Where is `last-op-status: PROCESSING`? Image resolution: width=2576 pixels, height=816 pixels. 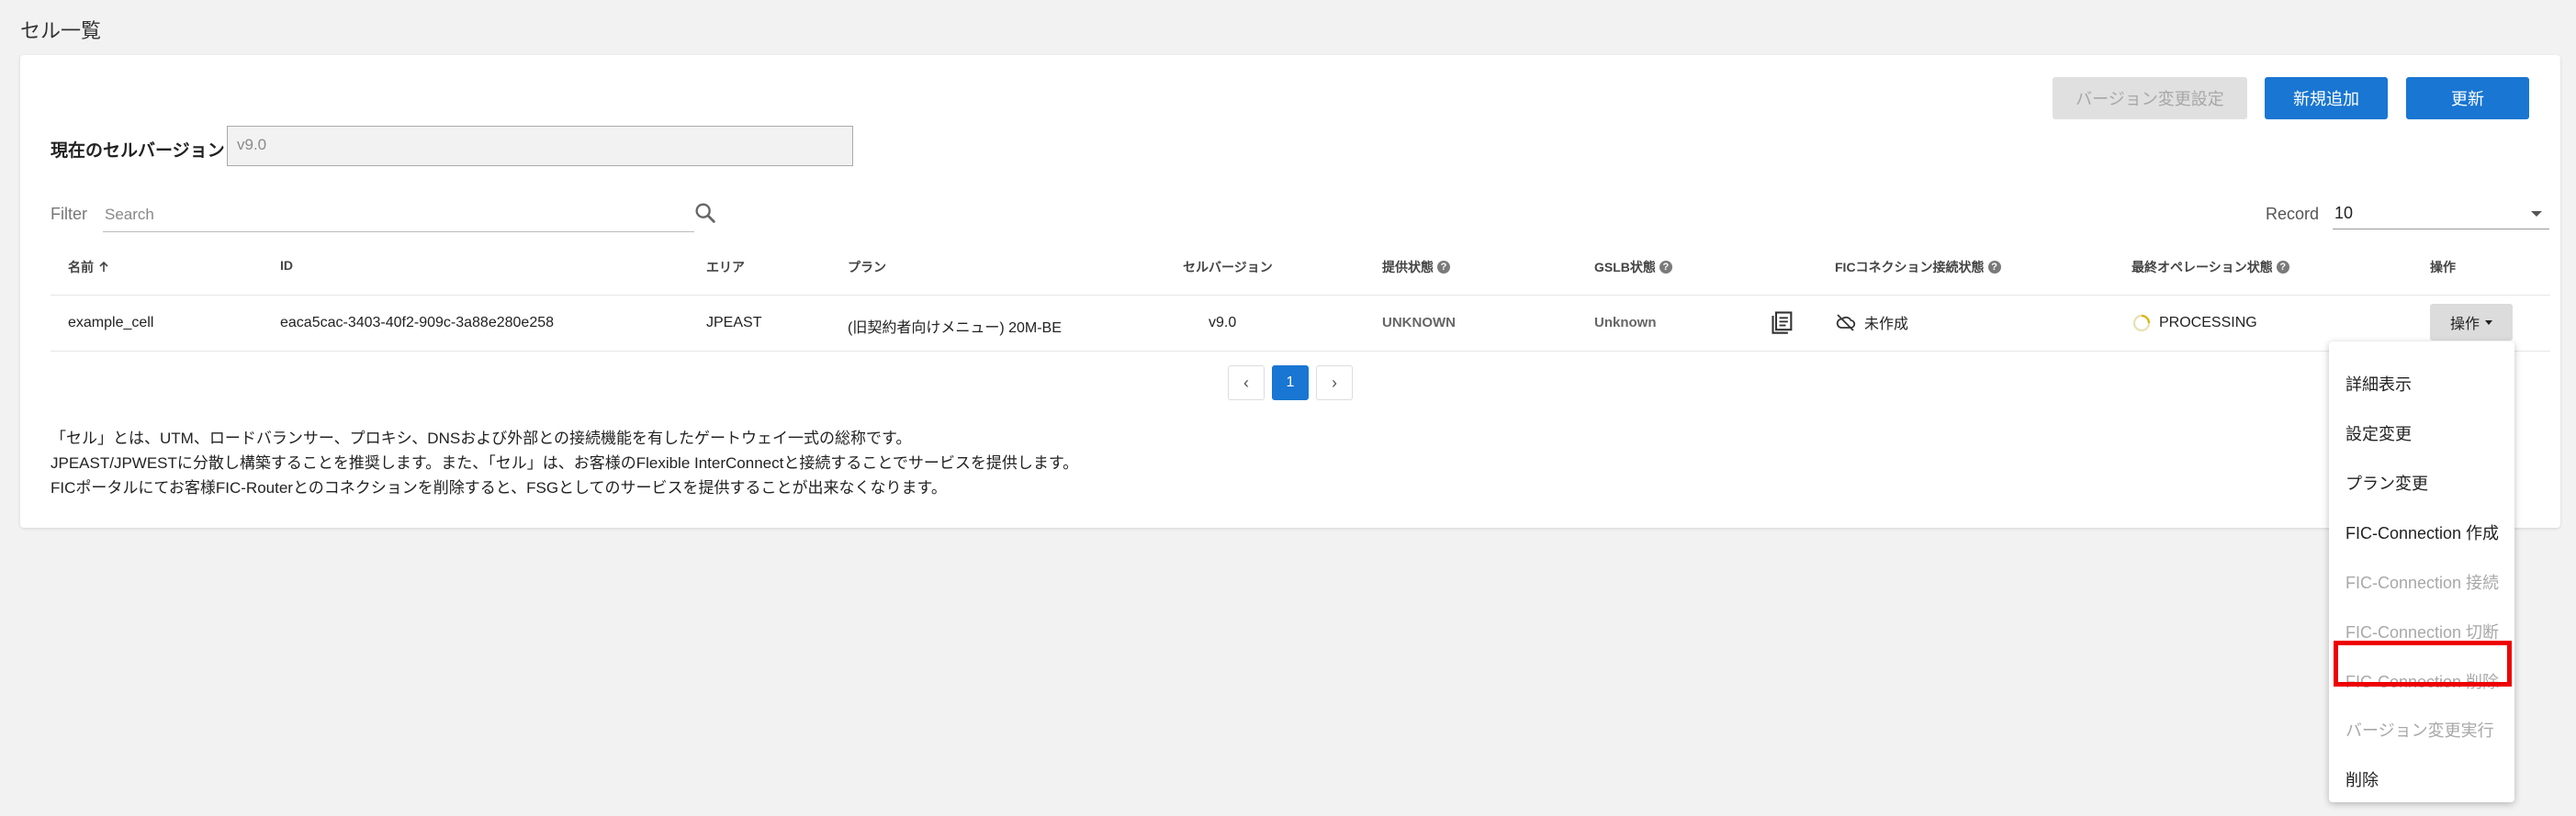 last-op-status: PROCESSING is located at coordinates (2194, 323).